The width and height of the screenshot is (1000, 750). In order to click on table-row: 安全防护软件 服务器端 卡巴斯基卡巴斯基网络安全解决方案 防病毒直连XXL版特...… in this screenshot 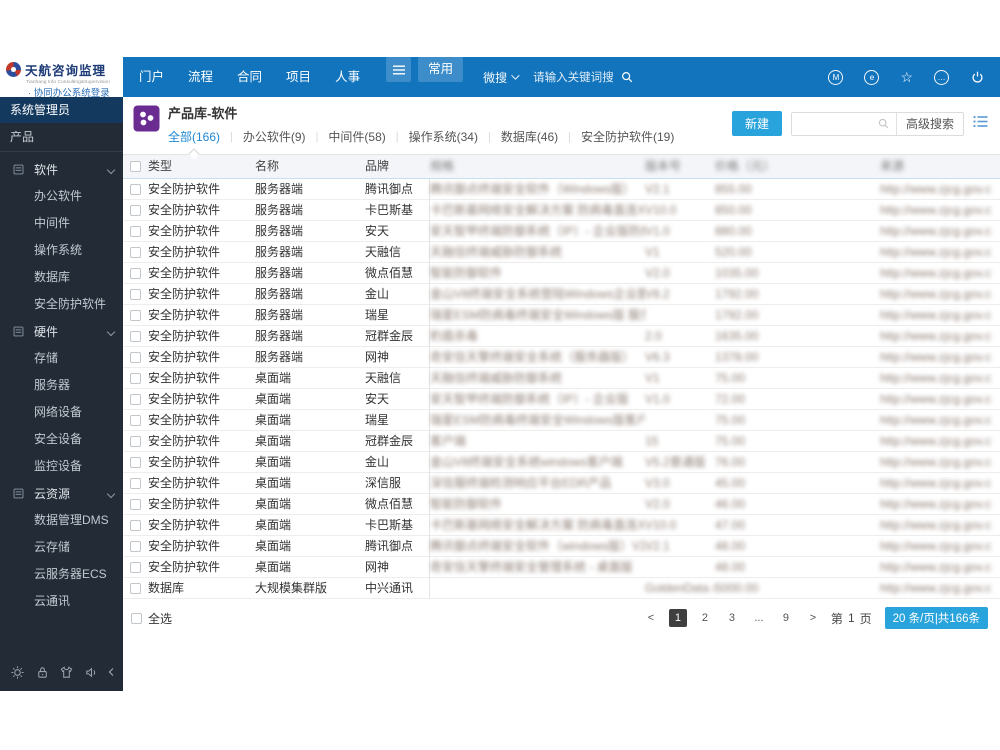, I will do `click(561, 210)`.